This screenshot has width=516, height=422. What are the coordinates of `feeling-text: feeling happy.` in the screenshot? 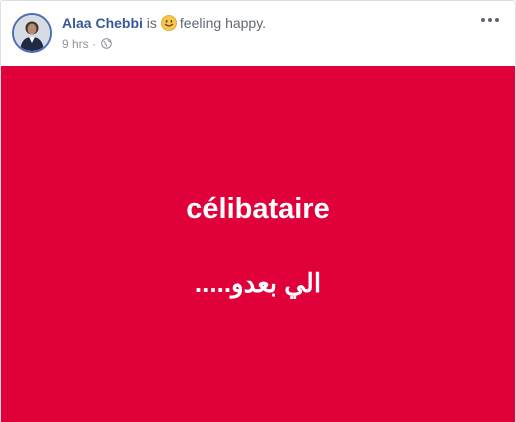 It's located at (223, 23).